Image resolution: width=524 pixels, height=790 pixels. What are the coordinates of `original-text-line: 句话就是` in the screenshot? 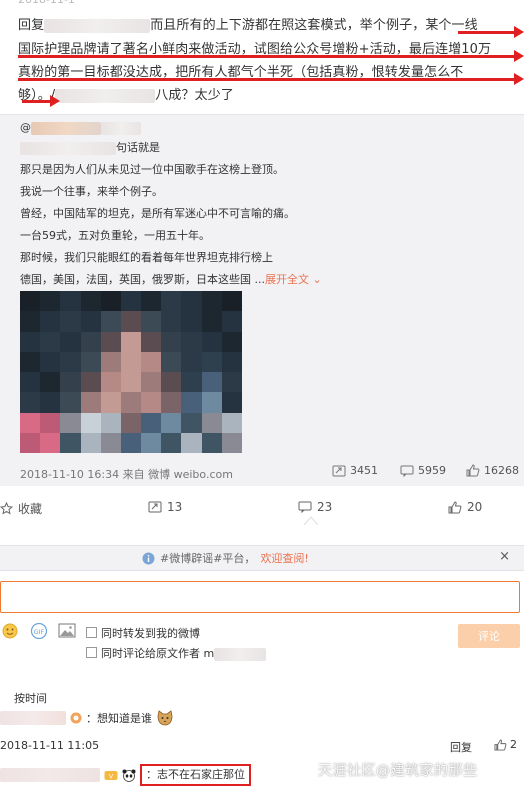 It's located at (90, 147).